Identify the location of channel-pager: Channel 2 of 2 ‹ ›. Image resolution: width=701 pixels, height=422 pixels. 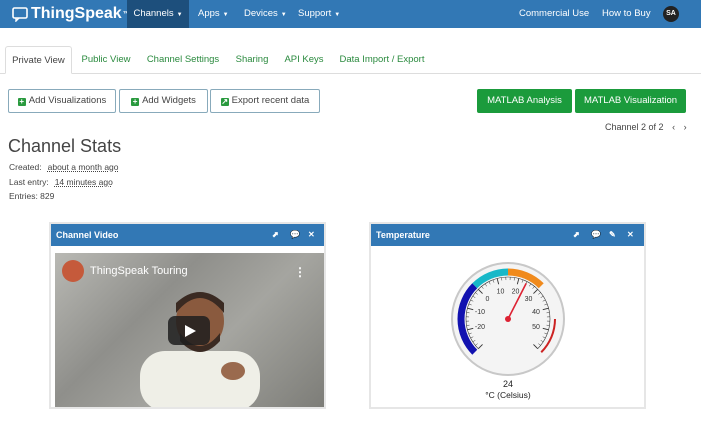
(646, 127).